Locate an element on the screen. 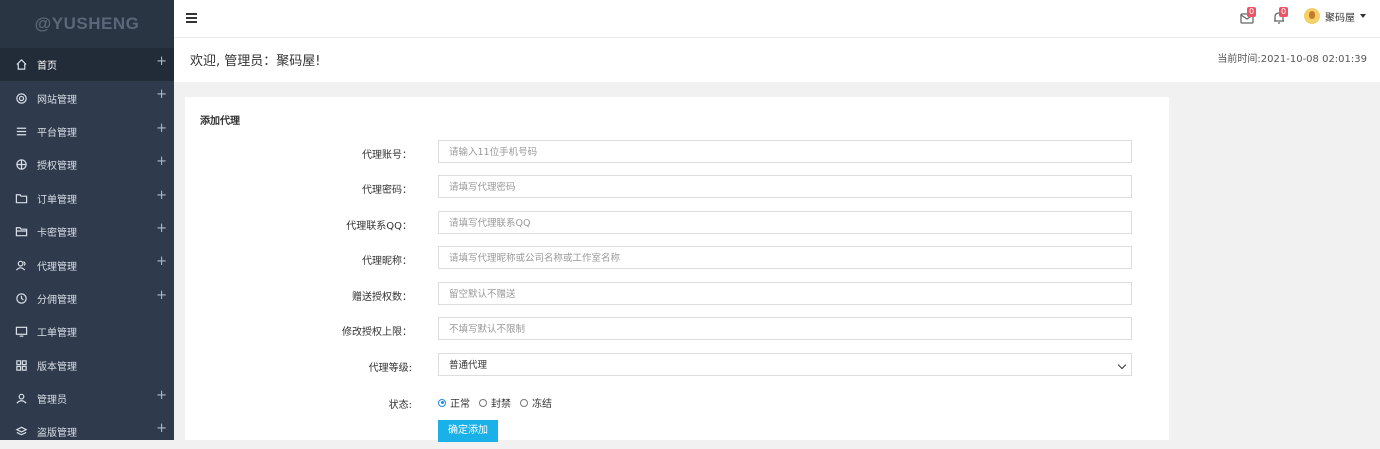 The image size is (1380, 449). radio-checked-icon is located at coordinates (442, 402).